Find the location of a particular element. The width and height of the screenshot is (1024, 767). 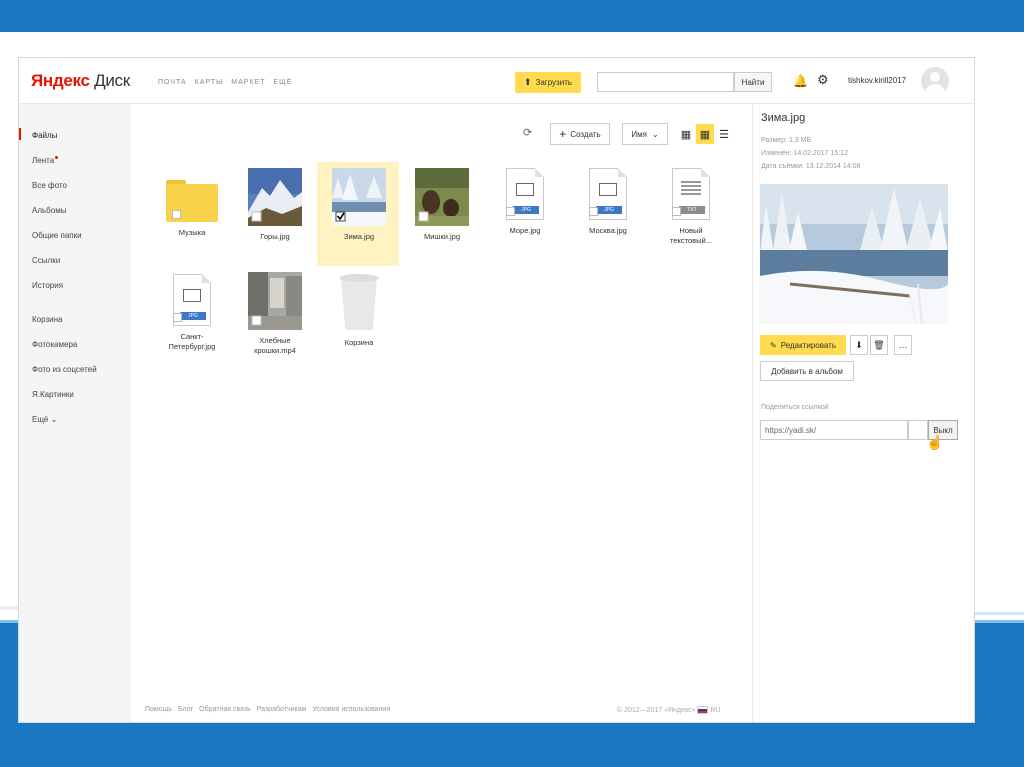

winter-thumbnail is located at coordinates (359, 197).